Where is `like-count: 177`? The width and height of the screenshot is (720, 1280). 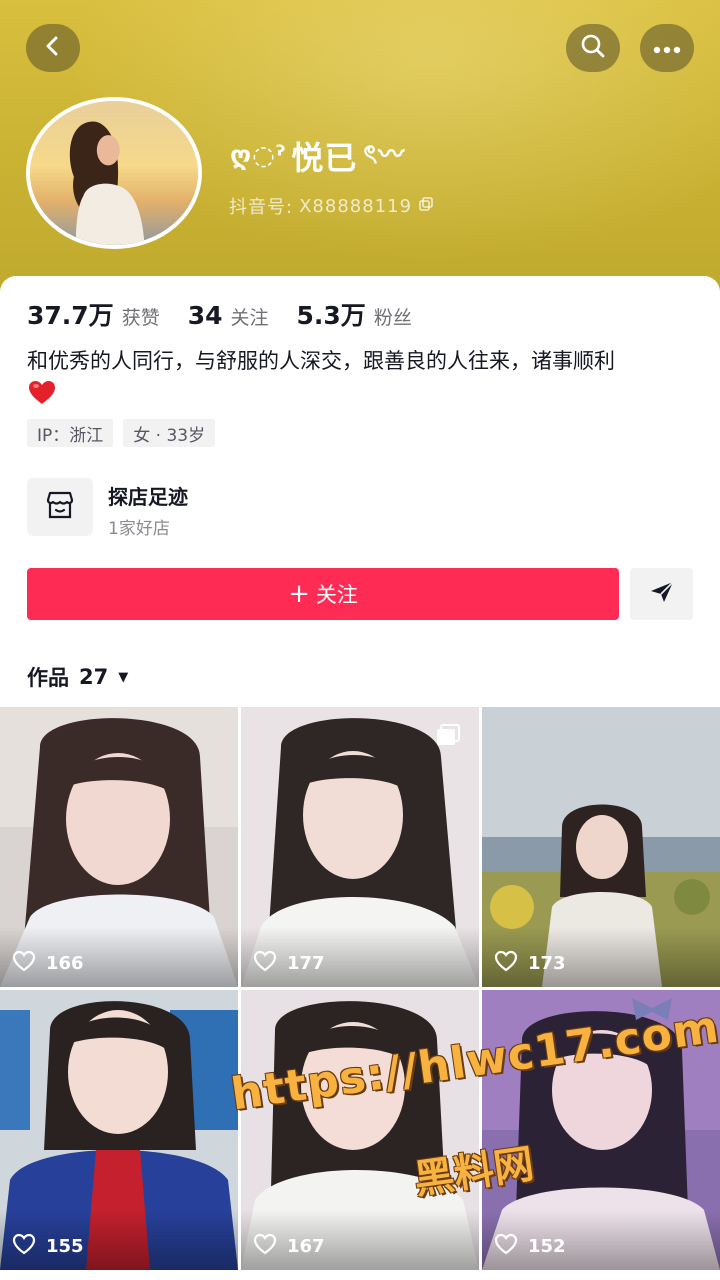 like-count: 177 is located at coordinates (289, 963).